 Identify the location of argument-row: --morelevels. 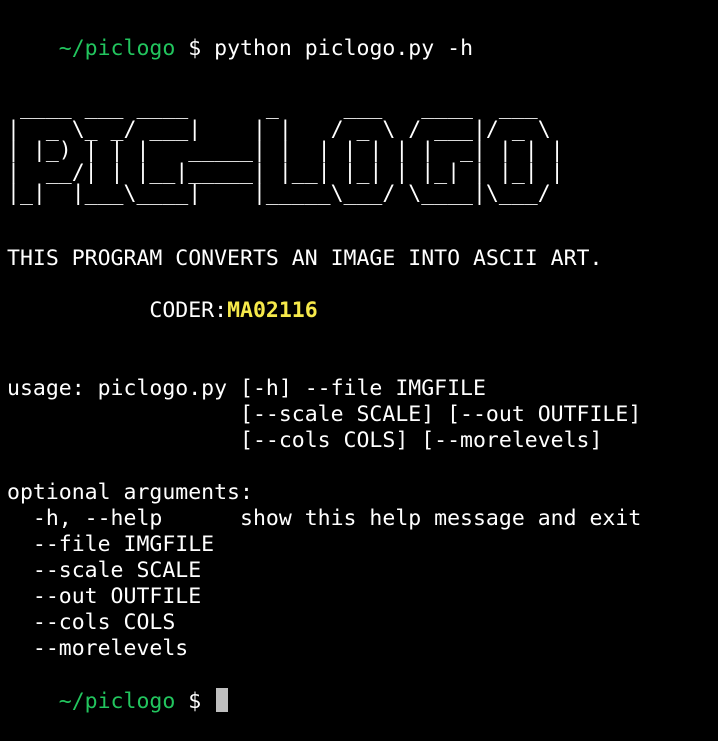
(98, 648).